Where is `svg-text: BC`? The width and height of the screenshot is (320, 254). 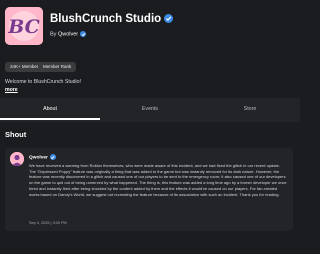 svg-text: BC is located at coordinates (23, 27).